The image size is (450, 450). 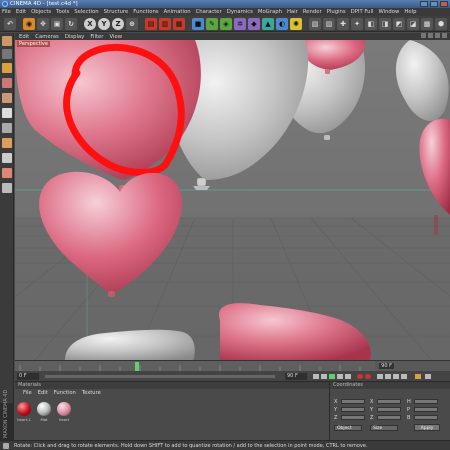 I want to click on axis-mode-icon, so click(x=7, y=98).